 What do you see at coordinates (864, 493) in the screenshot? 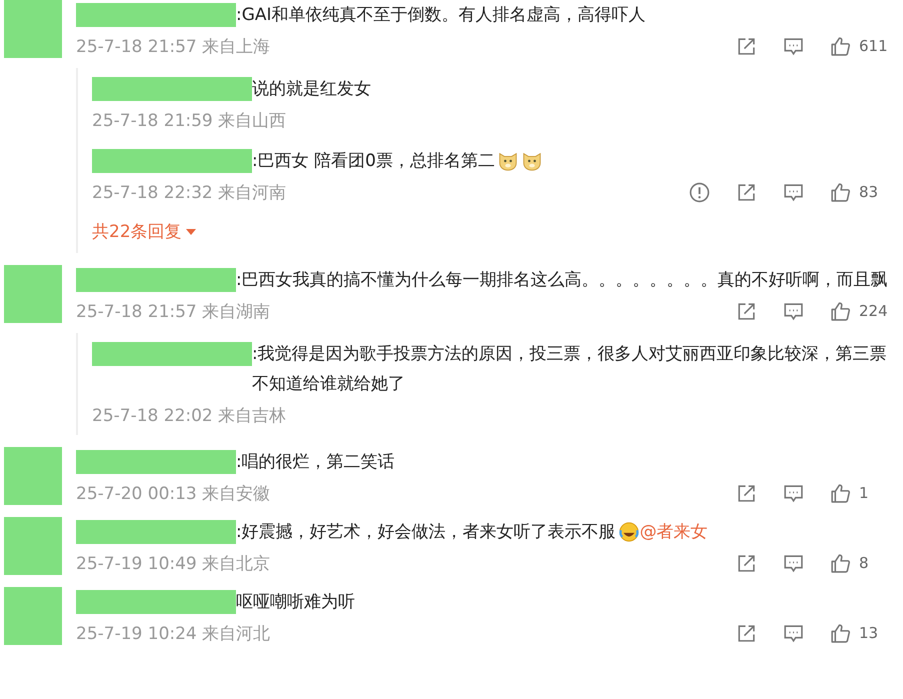
I see `like-count: 1` at bounding box center [864, 493].